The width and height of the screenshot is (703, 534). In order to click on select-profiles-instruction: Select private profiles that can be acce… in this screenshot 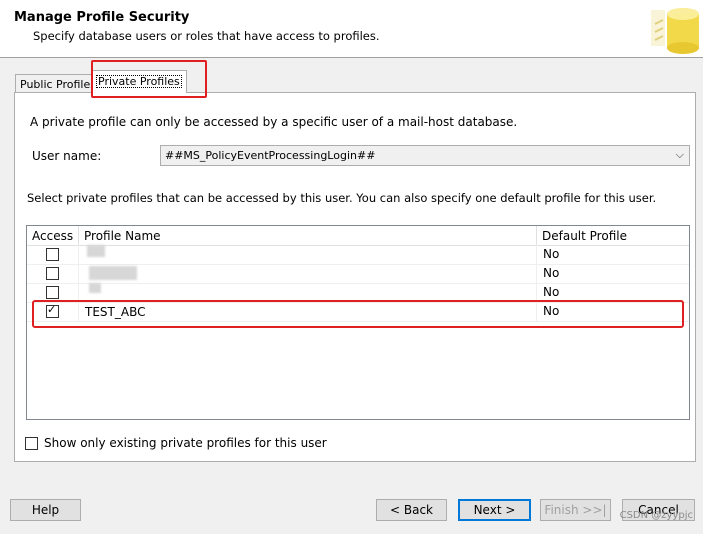, I will do `click(342, 198)`.